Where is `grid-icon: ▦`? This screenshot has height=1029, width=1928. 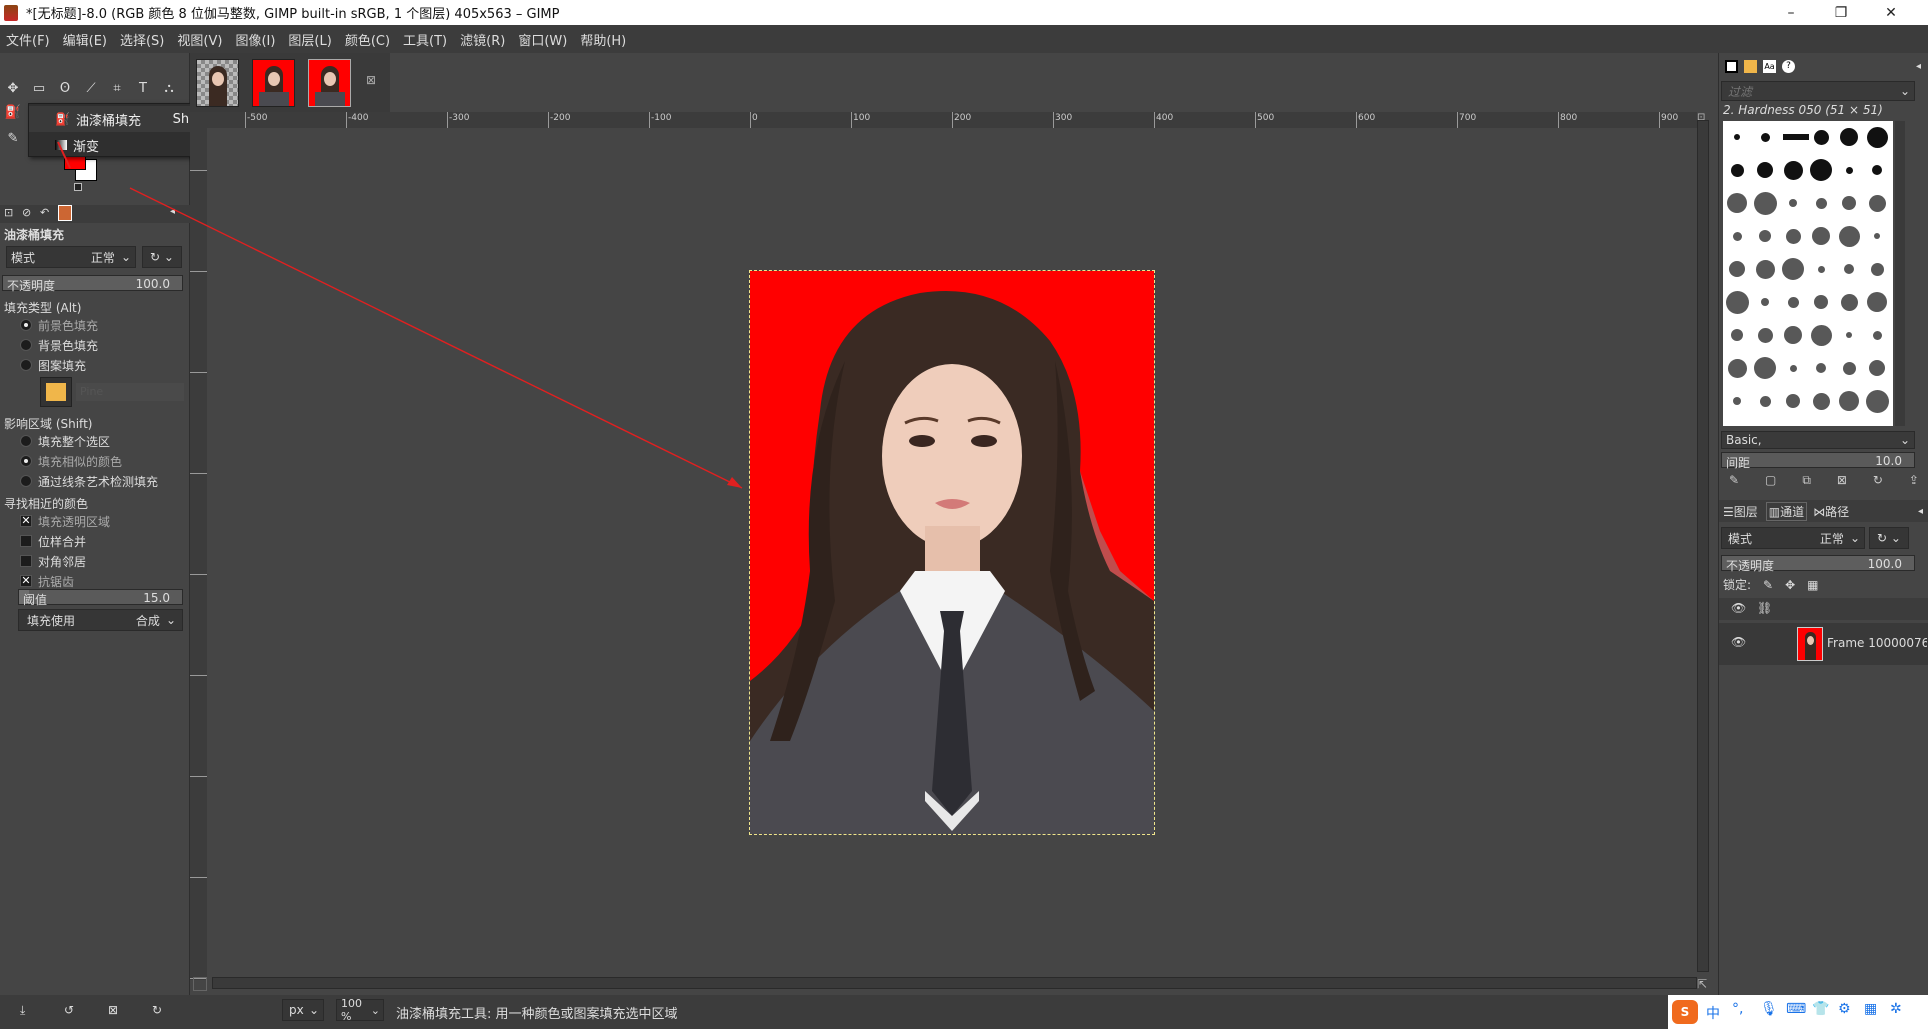 grid-icon: ▦ is located at coordinates (1870, 1009).